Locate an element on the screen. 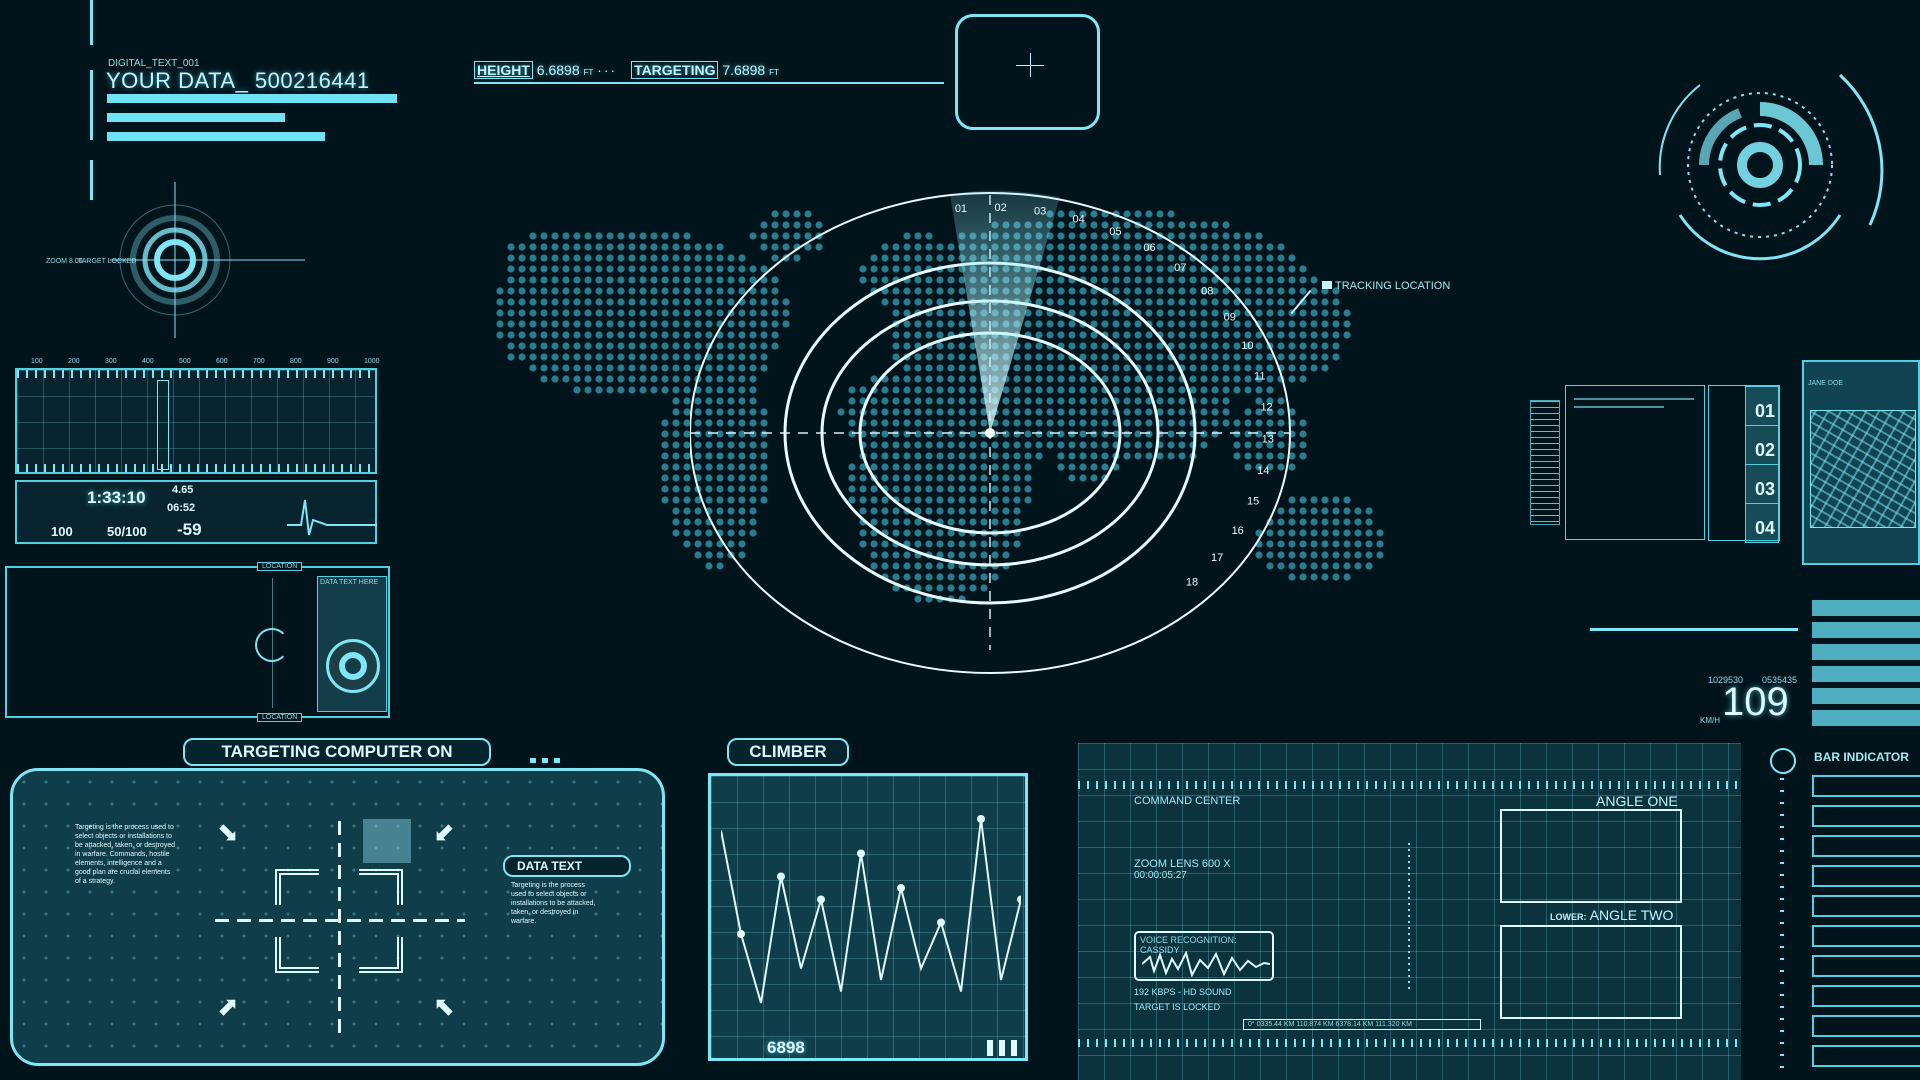 The width and height of the screenshot is (1920, 1080). lower-label: LOWER: is located at coordinates (1568, 917).